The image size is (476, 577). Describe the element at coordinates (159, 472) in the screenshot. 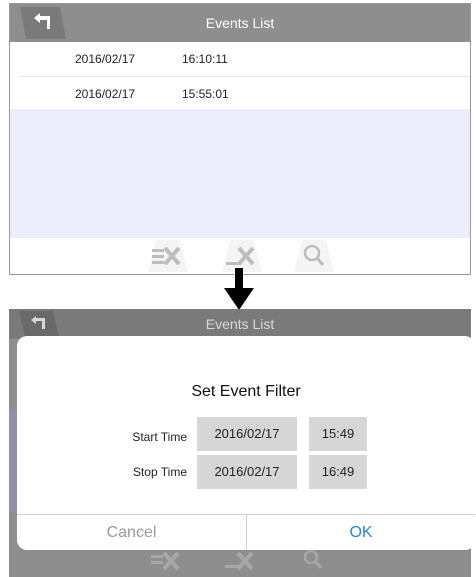

I see `stop-time-label: Stop Time` at that location.